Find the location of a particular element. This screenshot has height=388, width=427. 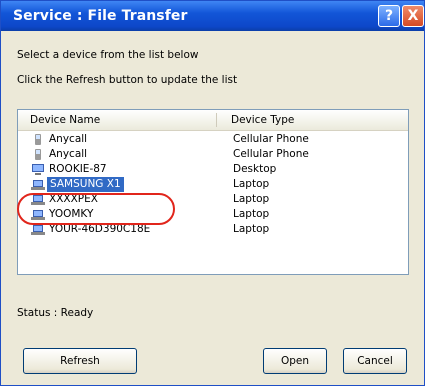

annotation-circle is located at coordinates (96, 209).